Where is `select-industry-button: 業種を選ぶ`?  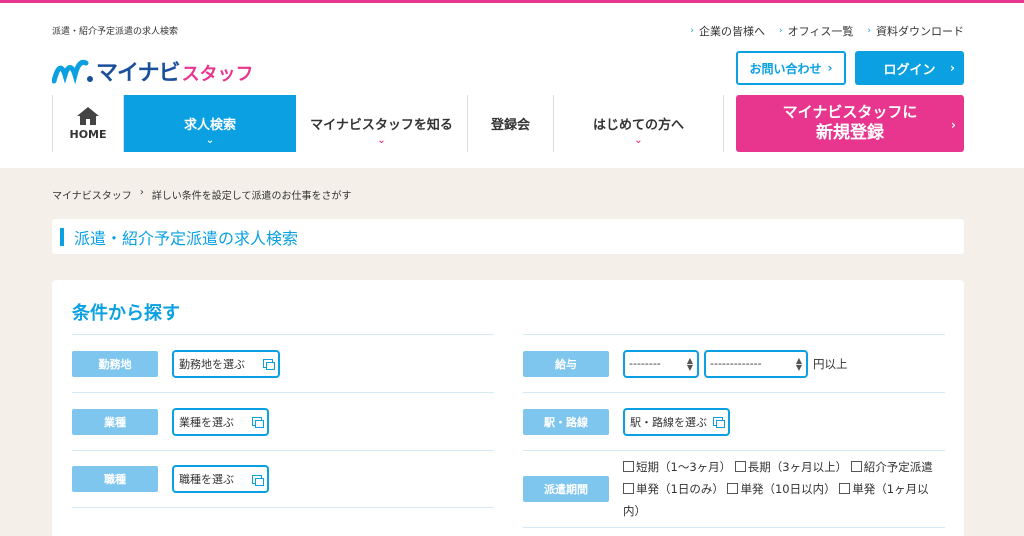
select-industry-button: 業種を選ぶ is located at coordinates (220, 421).